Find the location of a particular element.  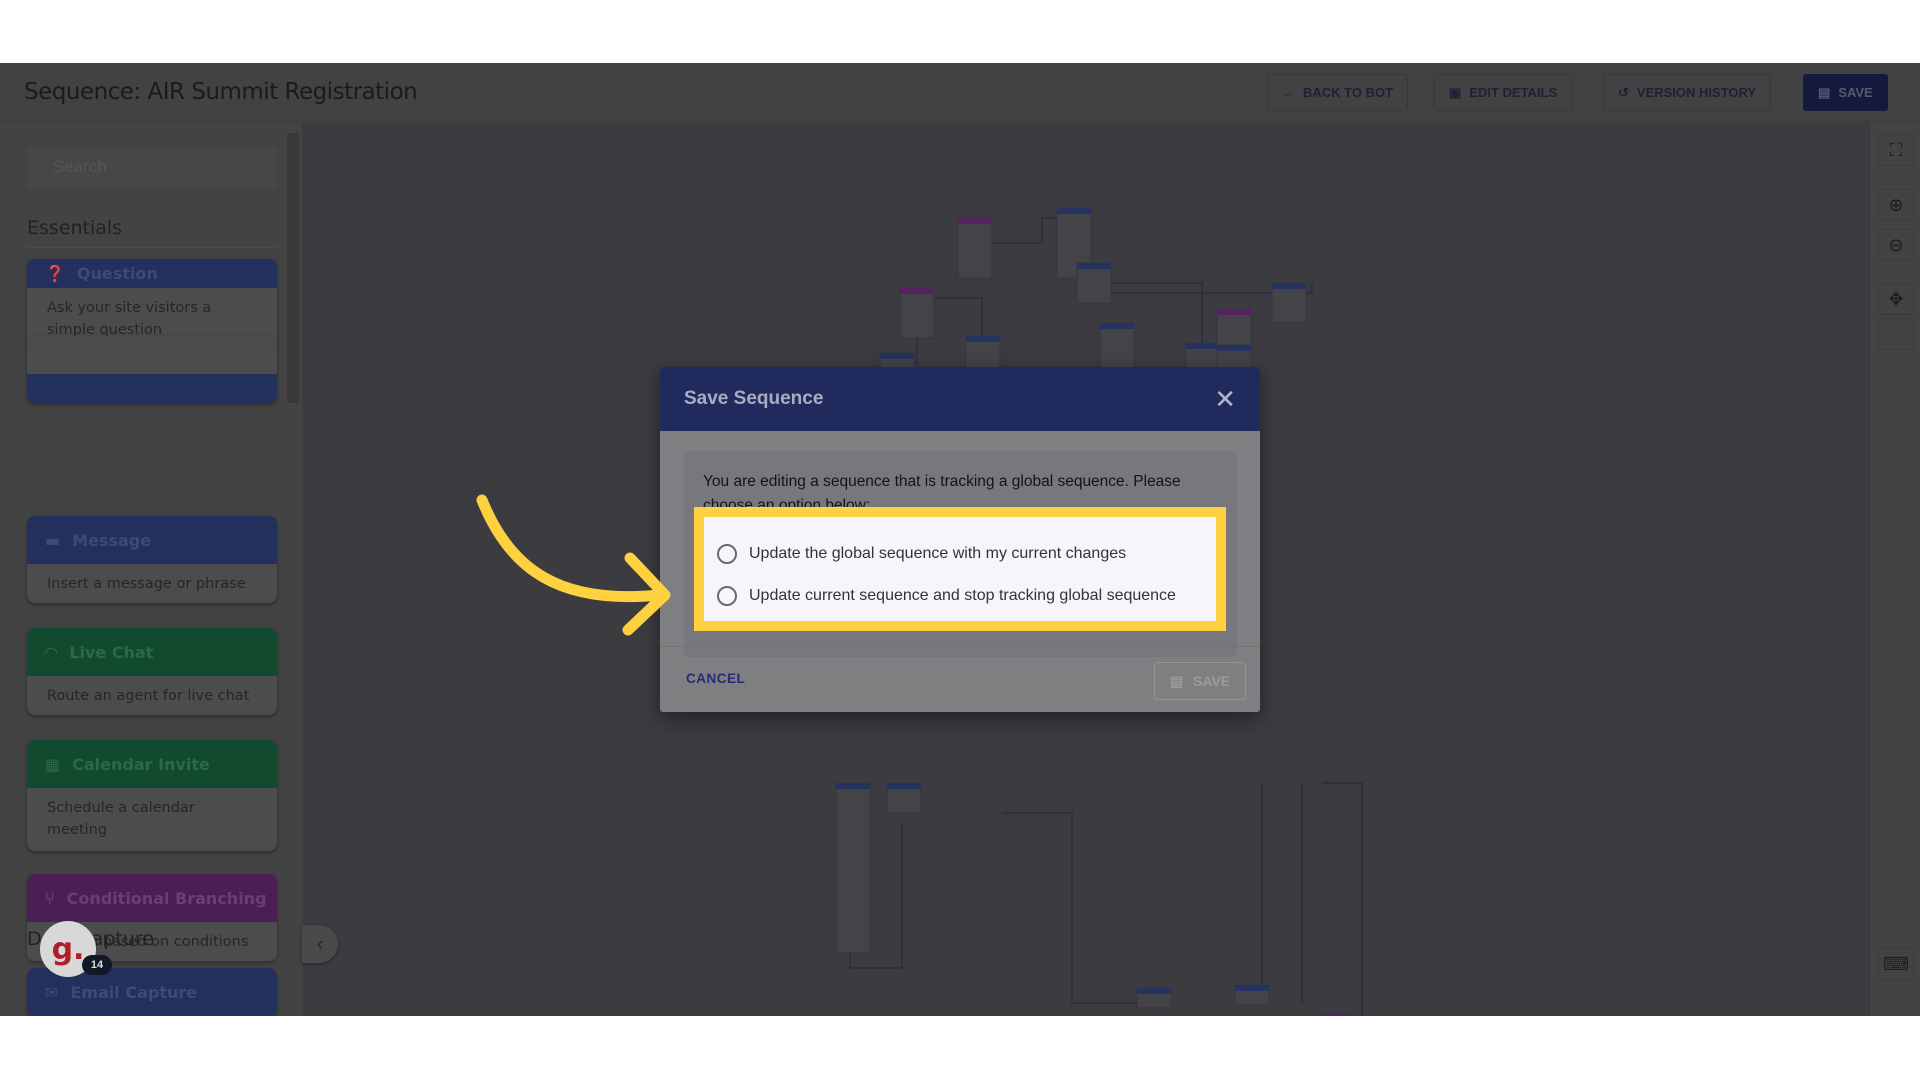

dialog-header: Save Sequence ✕ is located at coordinates (960, 399).